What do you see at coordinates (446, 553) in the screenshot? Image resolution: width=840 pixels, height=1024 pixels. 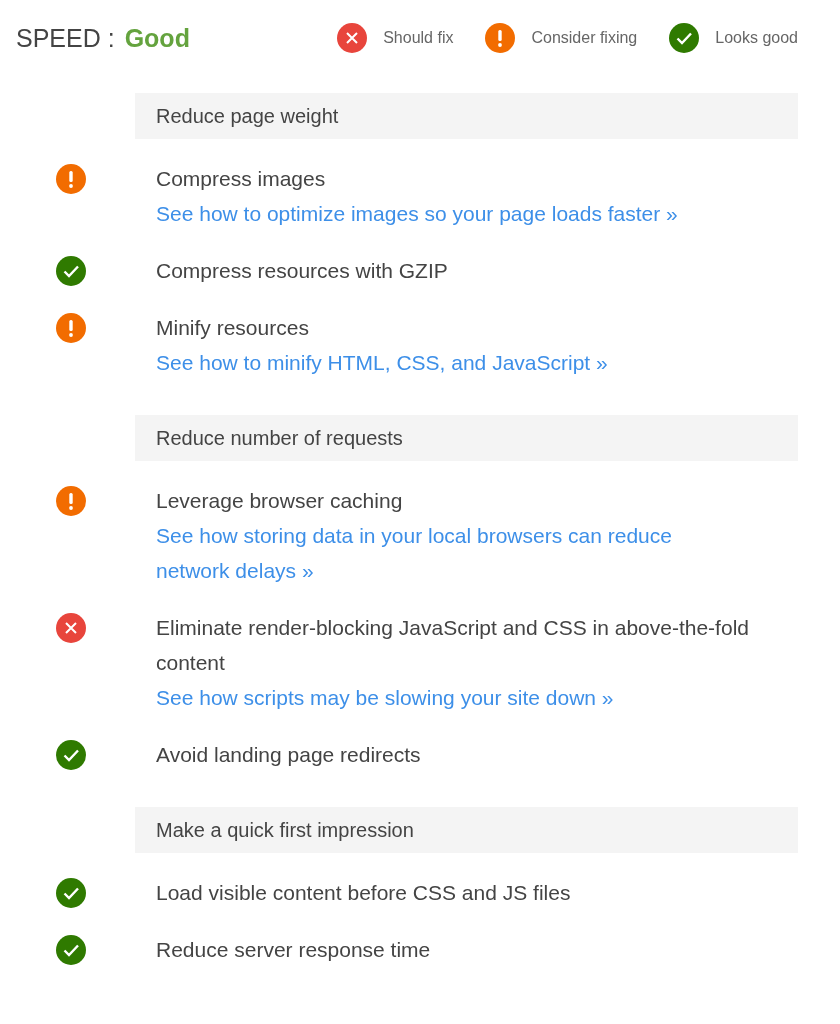 I see `help-link: See how storing data in your local browsers can reduce network delays »` at bounding box center [446, 553].